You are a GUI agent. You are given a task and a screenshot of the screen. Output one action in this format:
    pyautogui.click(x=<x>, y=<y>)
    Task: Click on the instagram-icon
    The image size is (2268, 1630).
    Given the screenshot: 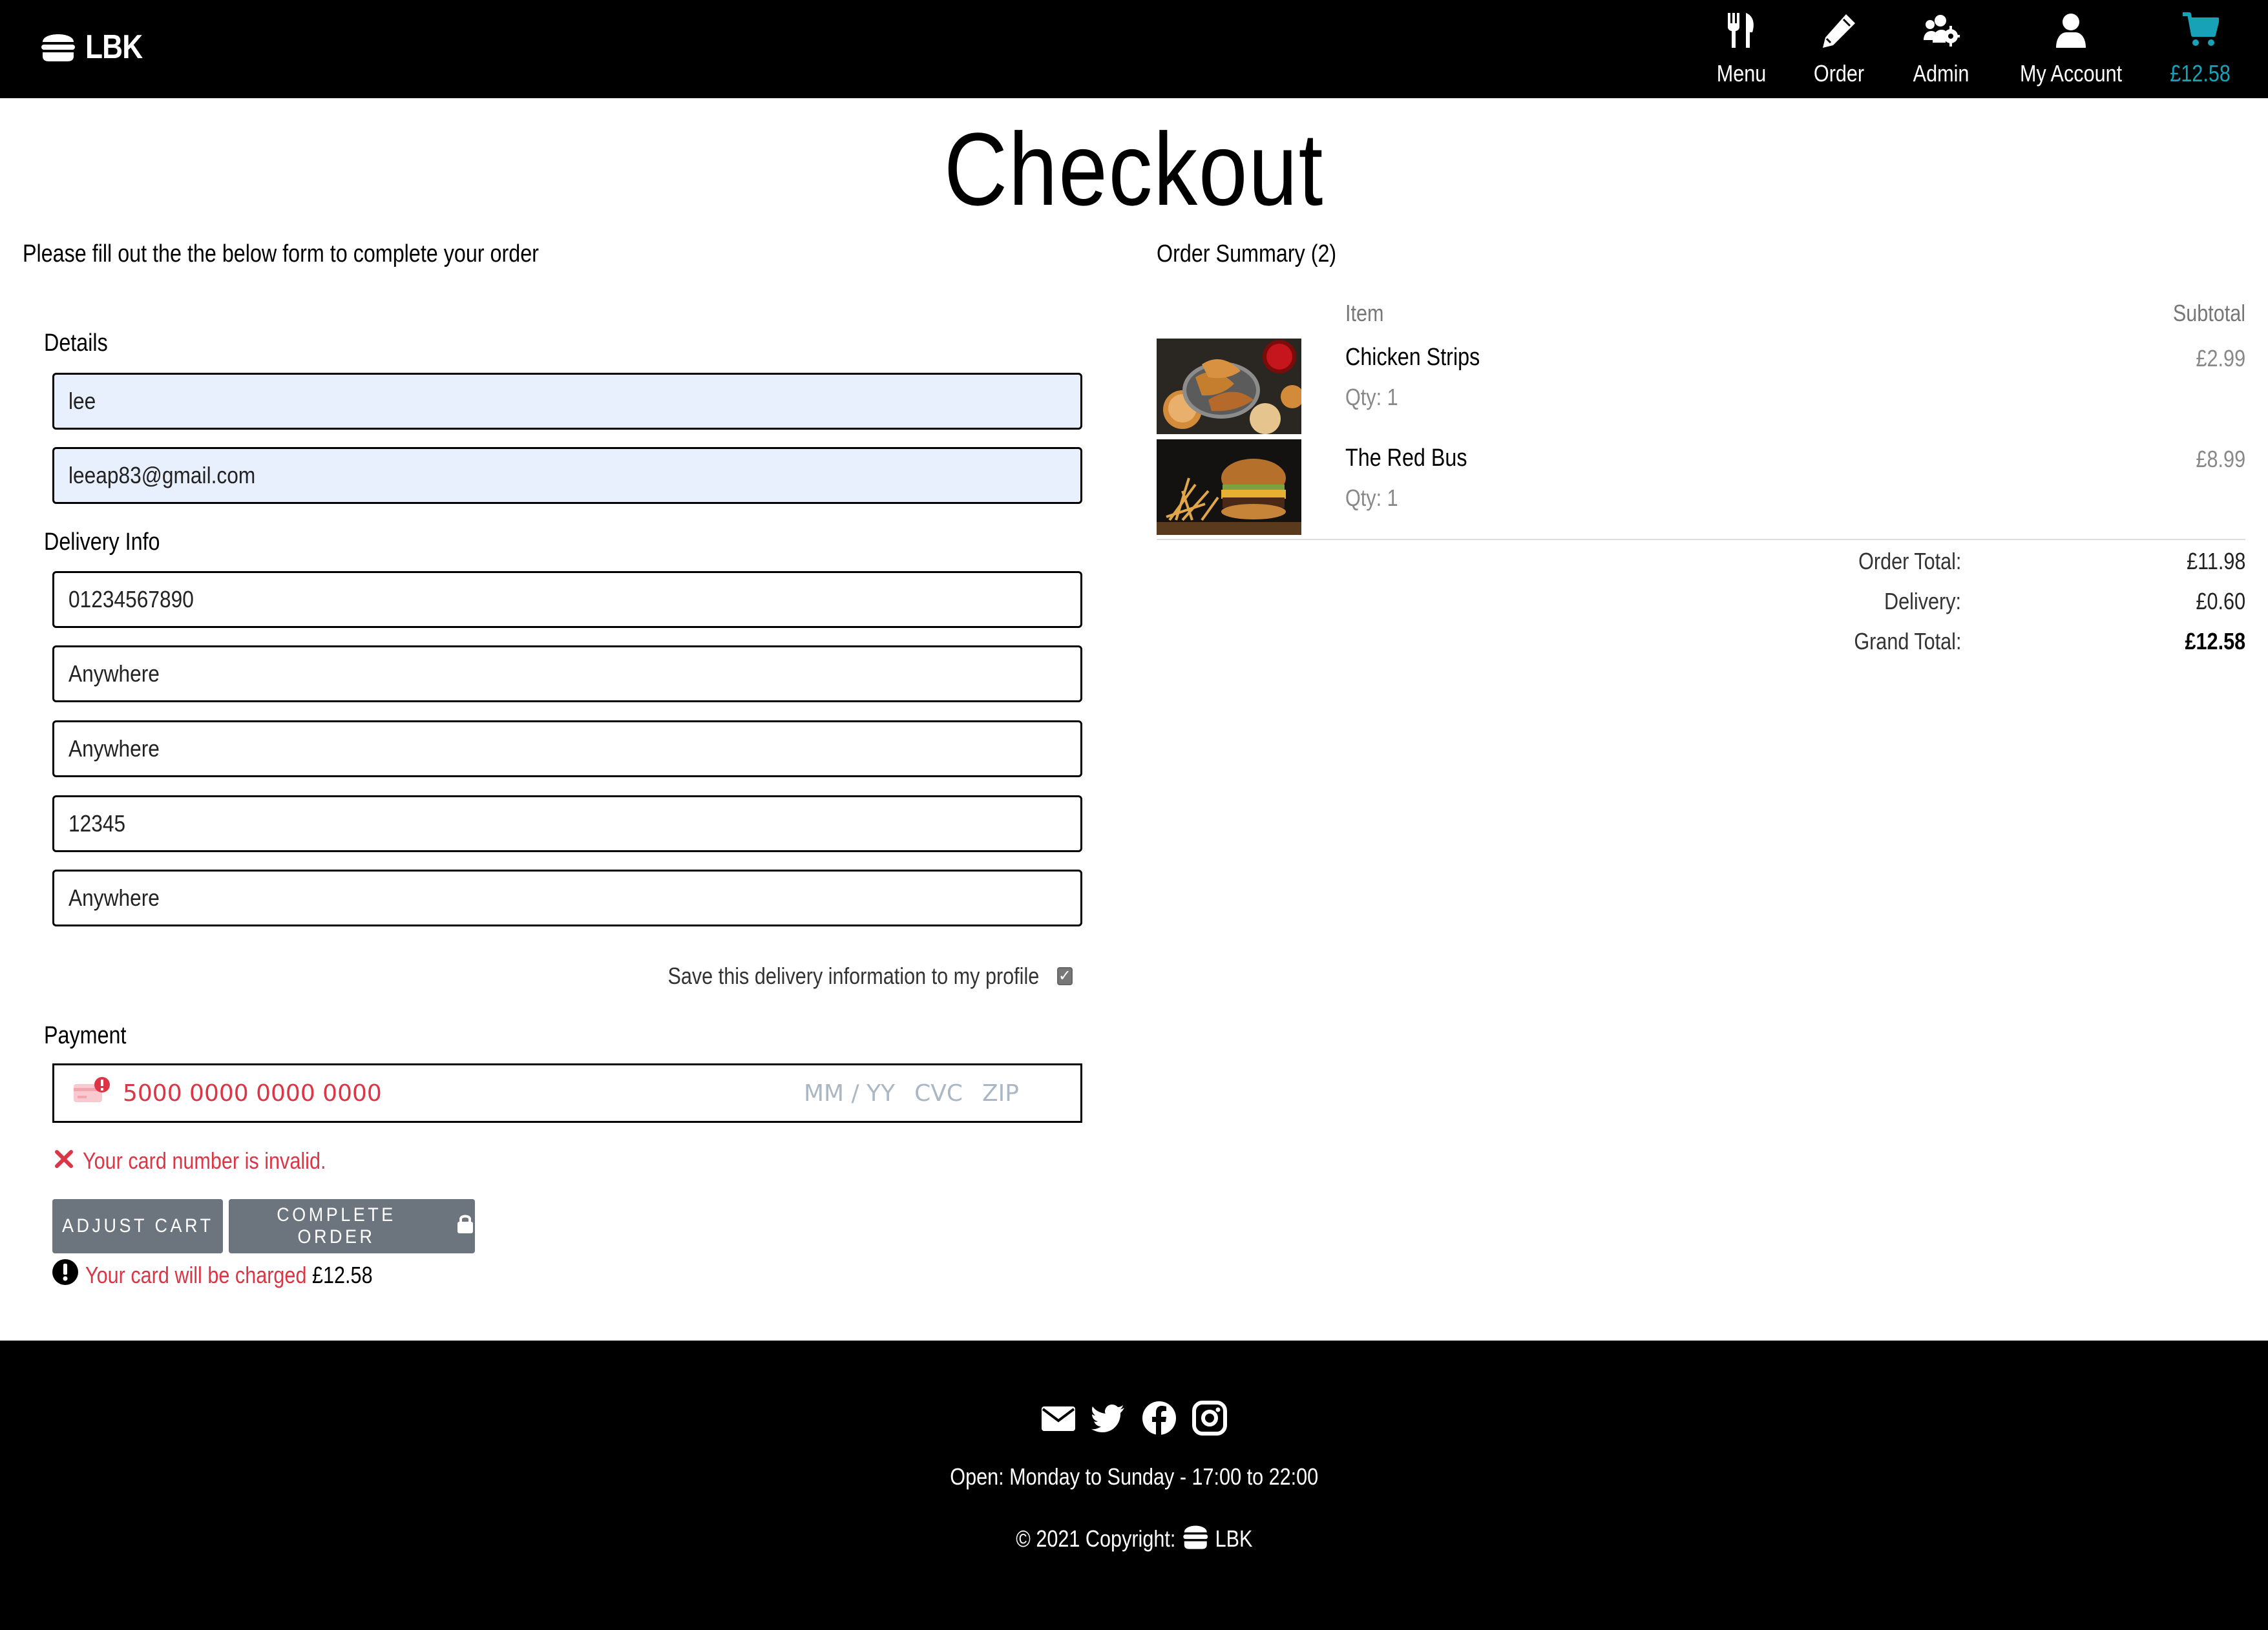 What is the action you would take?
    pyautogui.click(x=1210, y=1418)
    